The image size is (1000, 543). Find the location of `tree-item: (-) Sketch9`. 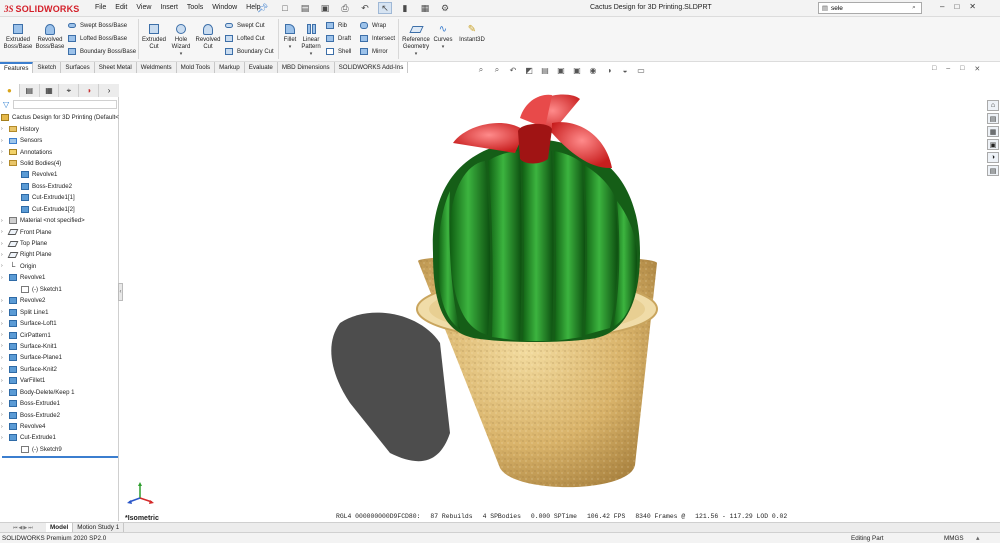

tree-item: (-) Sketch9 is located at coordinates (59, 449).